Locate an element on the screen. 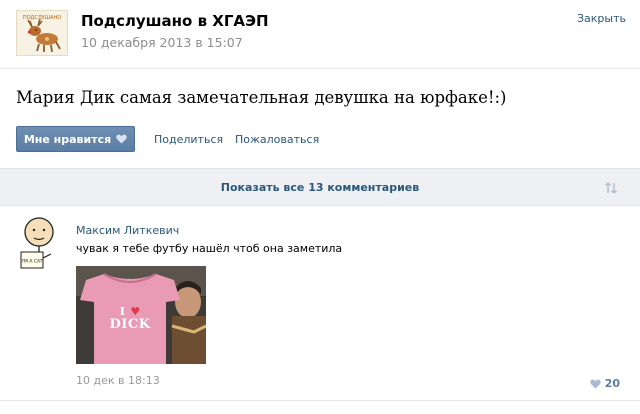 This screenshot has width=640, height=414. comment-author-avatar: I'M A CAT is located at coordinates (39, 243).